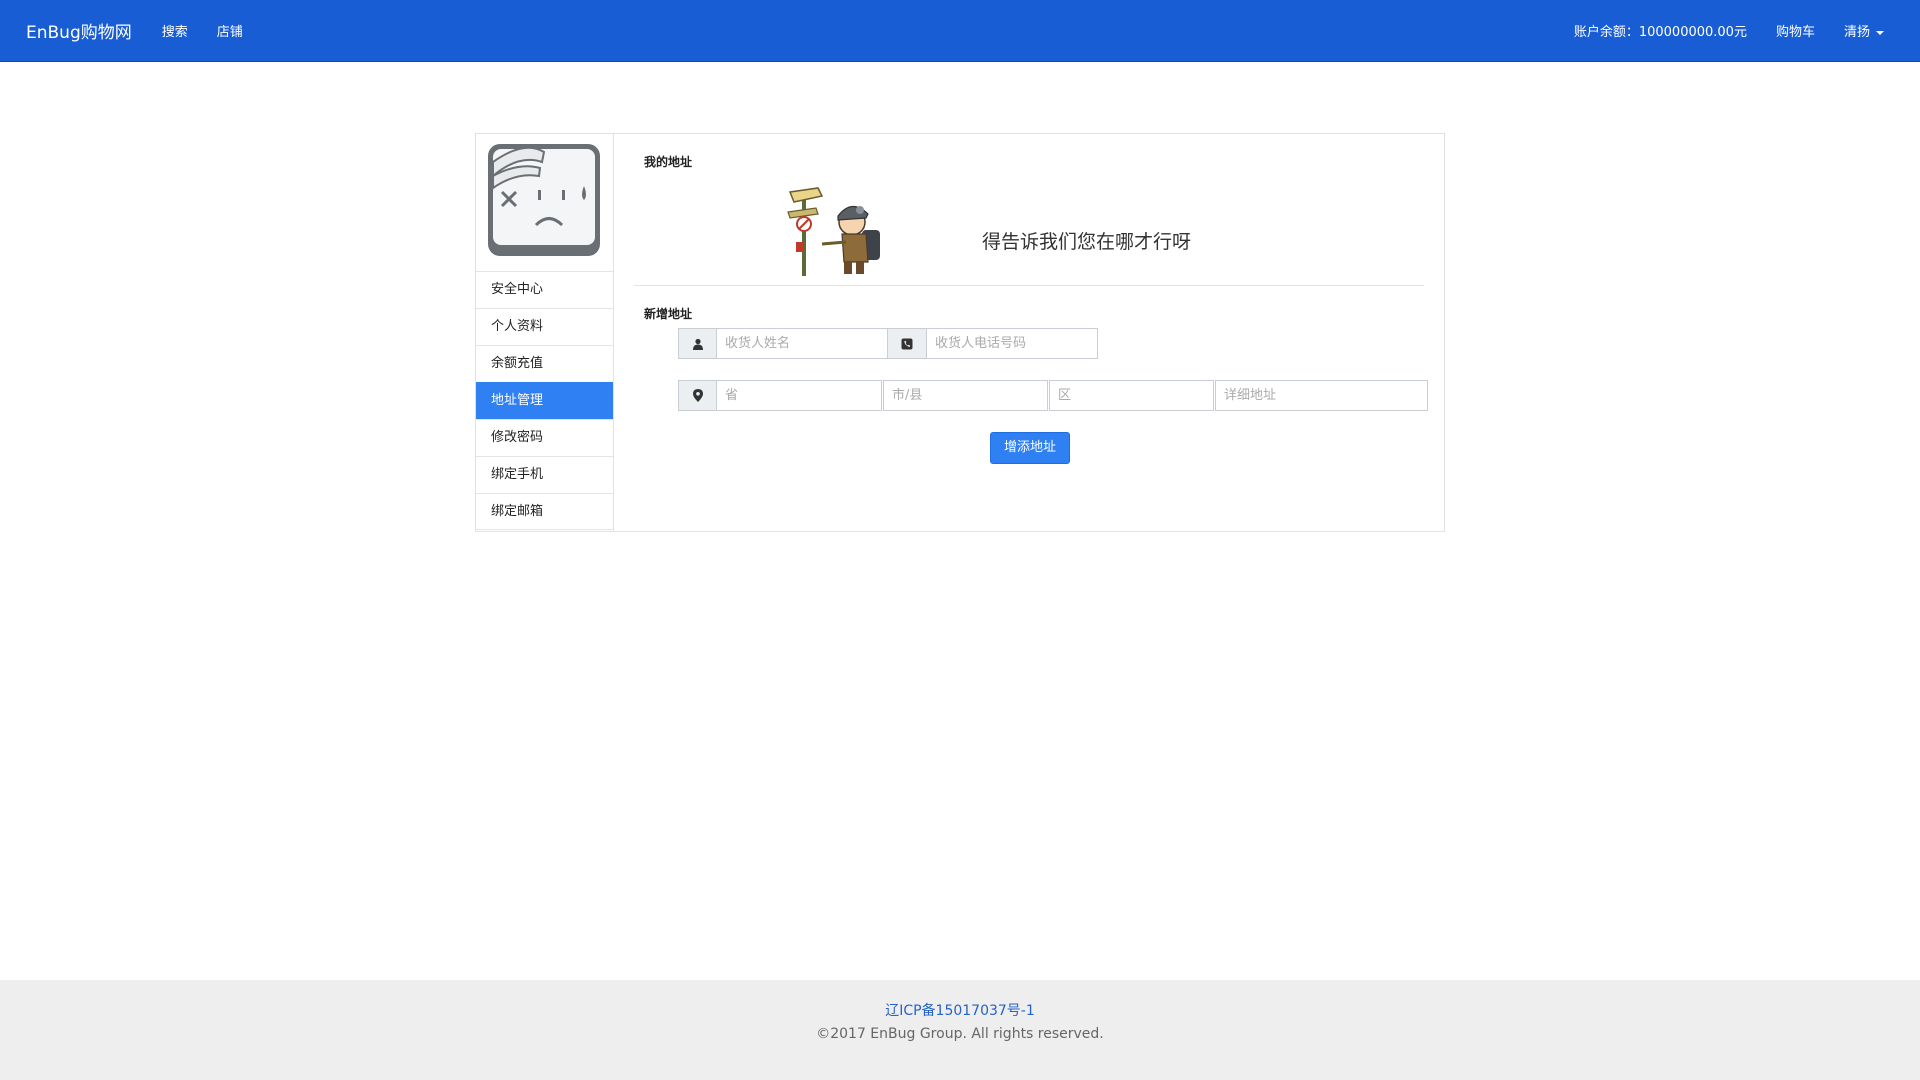  What do you see at coordinates (1856, 32) in the screenshot?
I see `user-name: 清扬` at bounding box center [1856, 32].